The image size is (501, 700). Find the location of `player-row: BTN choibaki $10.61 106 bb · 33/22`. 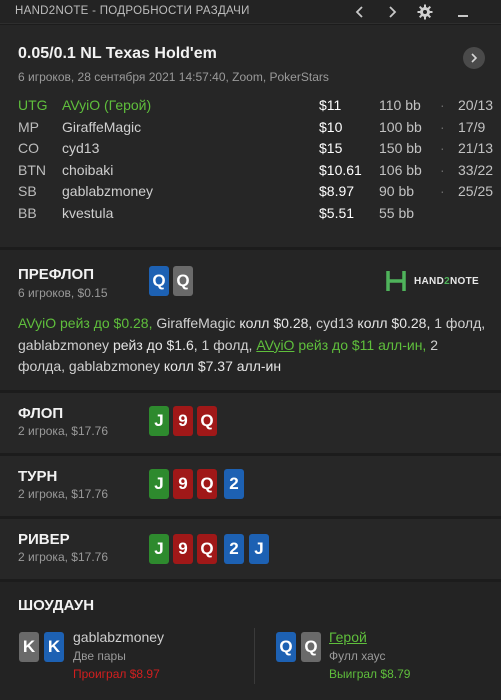

player-row: BTN choibaki $10.61 106 bb · 33/22 is located at coordinates (255, 172).